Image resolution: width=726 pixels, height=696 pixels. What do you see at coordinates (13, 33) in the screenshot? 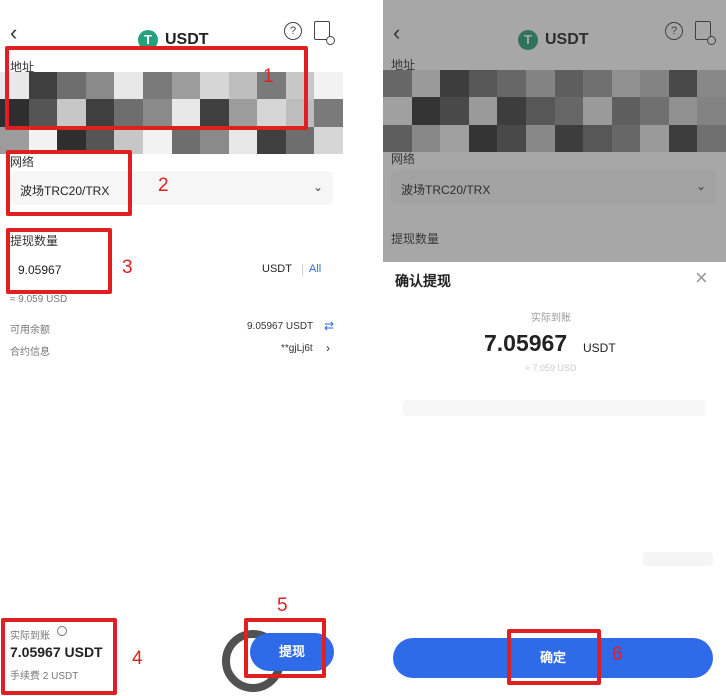
I see `back-icon: ‹` at bounding box center [13, 33].